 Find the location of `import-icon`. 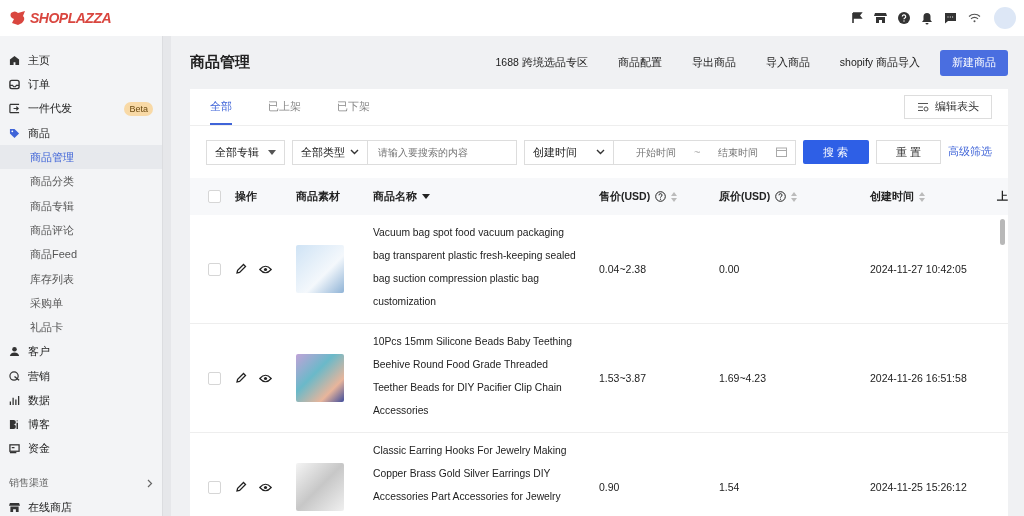

import-icon is located at coordinates (14, 109).